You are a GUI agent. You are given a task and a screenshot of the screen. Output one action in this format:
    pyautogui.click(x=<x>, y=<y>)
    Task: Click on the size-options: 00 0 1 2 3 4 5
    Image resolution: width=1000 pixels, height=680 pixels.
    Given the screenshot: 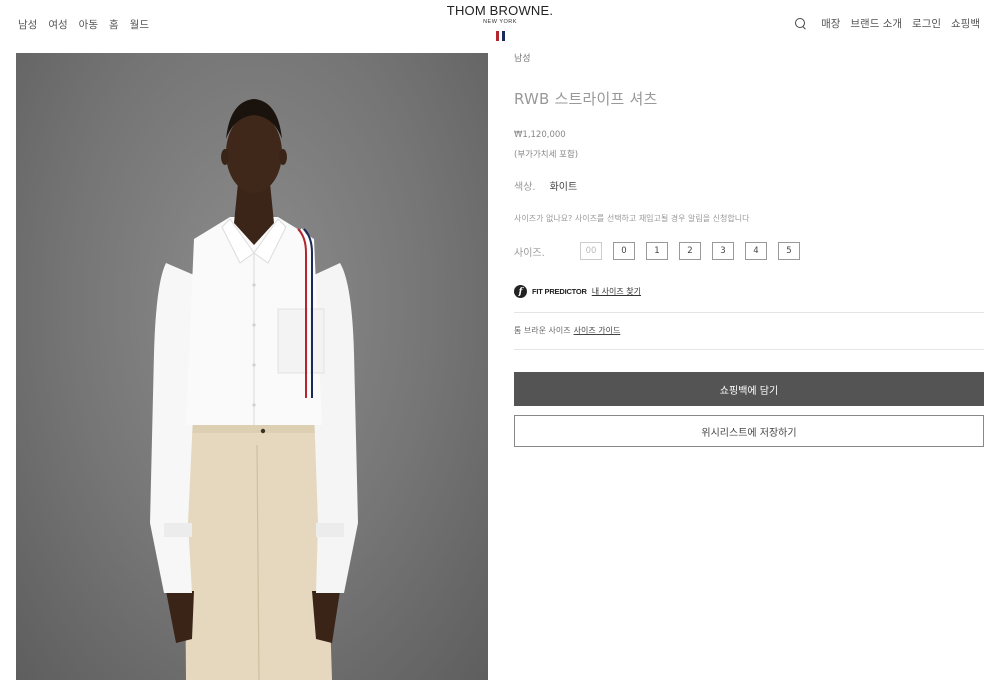 What is the action you would take?
    pyautogui.click(x=690, y=251)
    